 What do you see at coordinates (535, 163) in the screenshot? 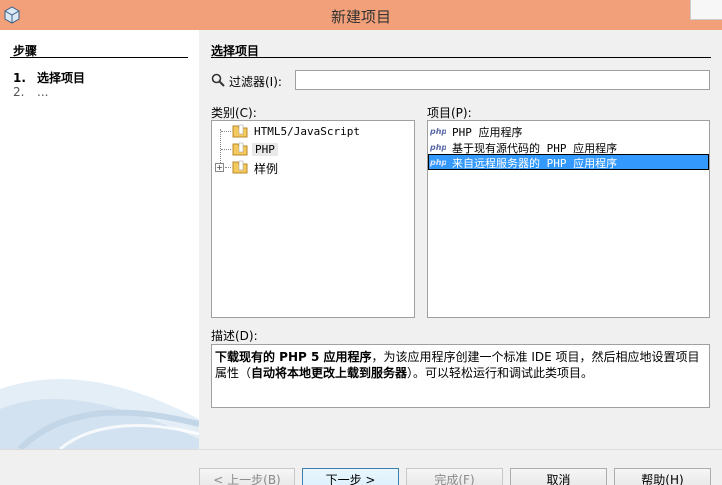
I see `list-item-label: 来自远程服务器的 PHP 应用程序` at bounding box center [535, 163].